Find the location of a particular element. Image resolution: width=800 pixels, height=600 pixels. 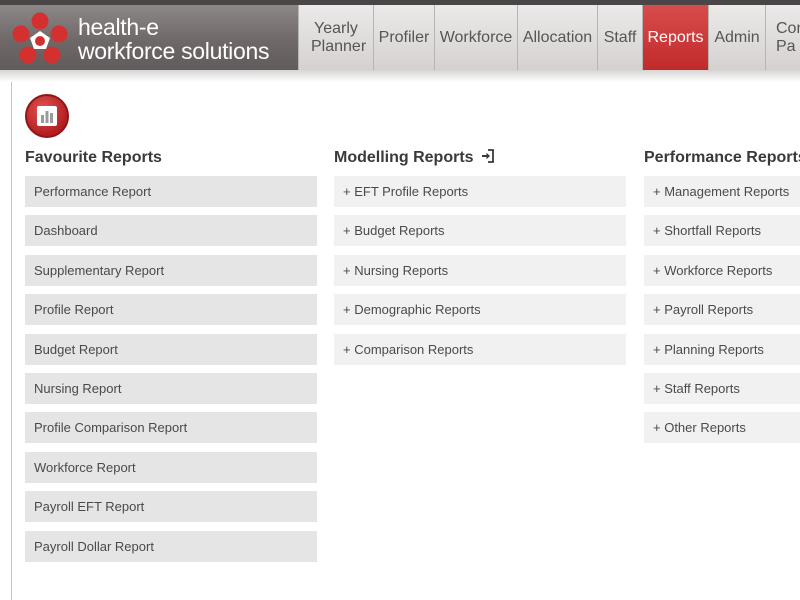

nav-label: Admin is located at coordinates (737, 37).